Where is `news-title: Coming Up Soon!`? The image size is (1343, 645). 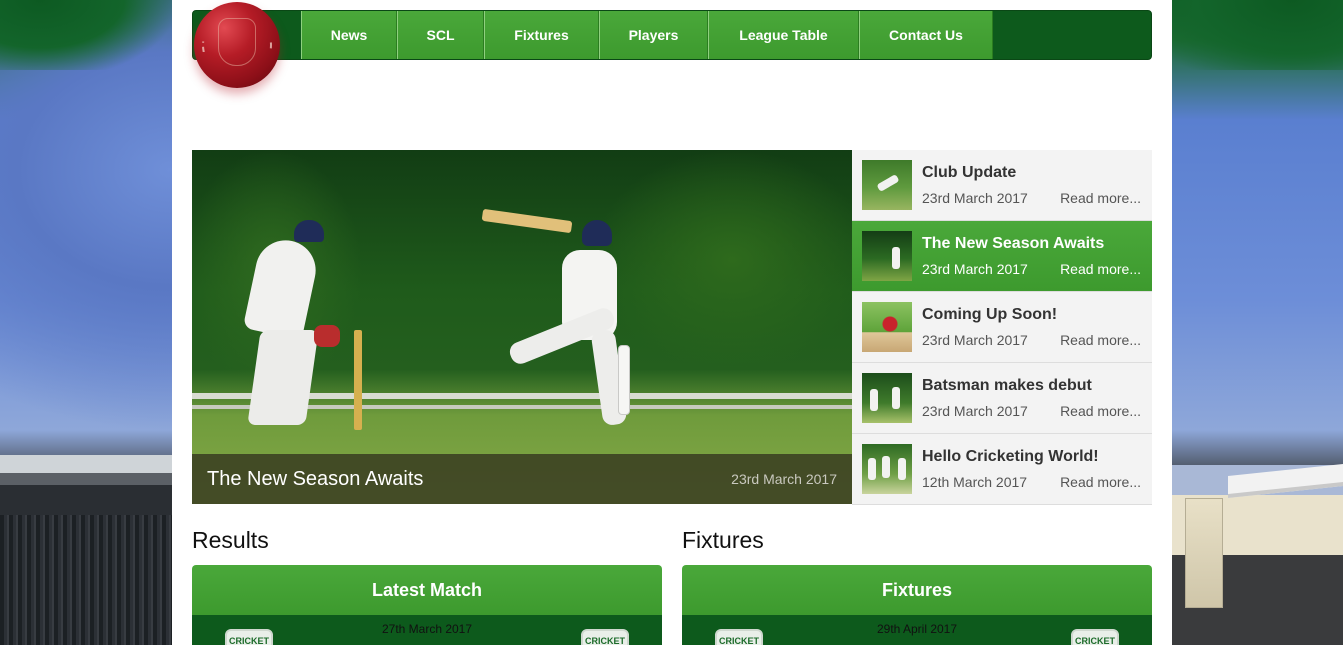 news-title: Coming Up Soon! is located at coordinates (989, 315).